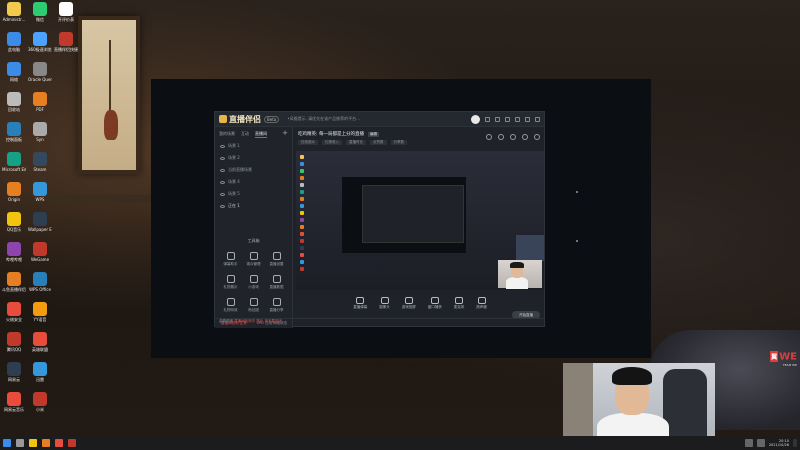 Image resolution: width=800 pixels, height=450 pixels. What do you see at coordinates (33, 443) in the screenshot?
I see `chrome-icon` at bounding box center [33, 443].